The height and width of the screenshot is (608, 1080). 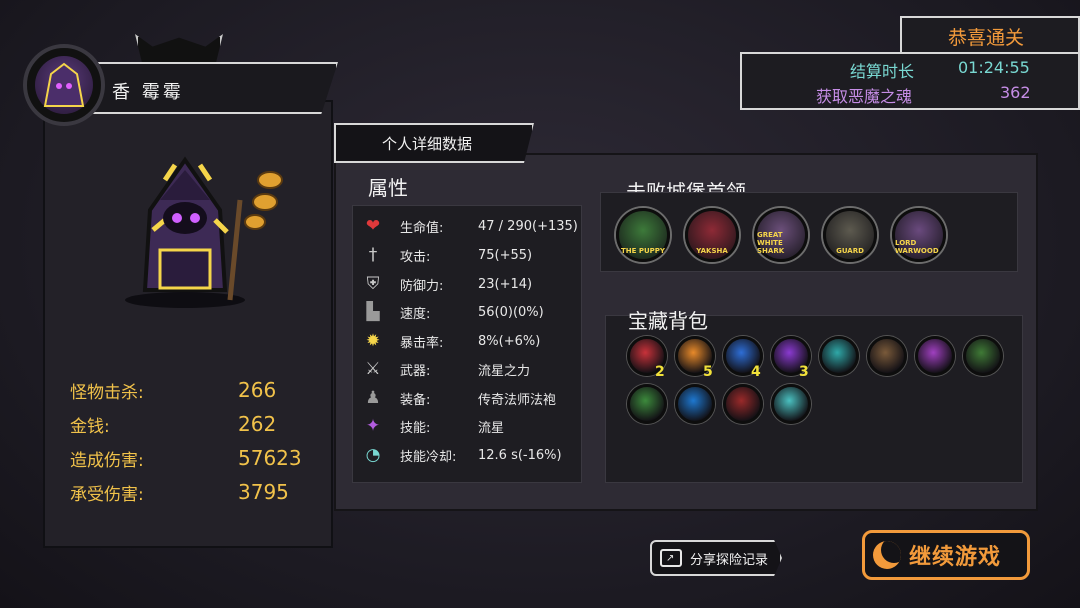 What do you see at coordinates (257, 424) in the screenshot?
I see `stat-value-money: 262` at bounding box center [257, 424].